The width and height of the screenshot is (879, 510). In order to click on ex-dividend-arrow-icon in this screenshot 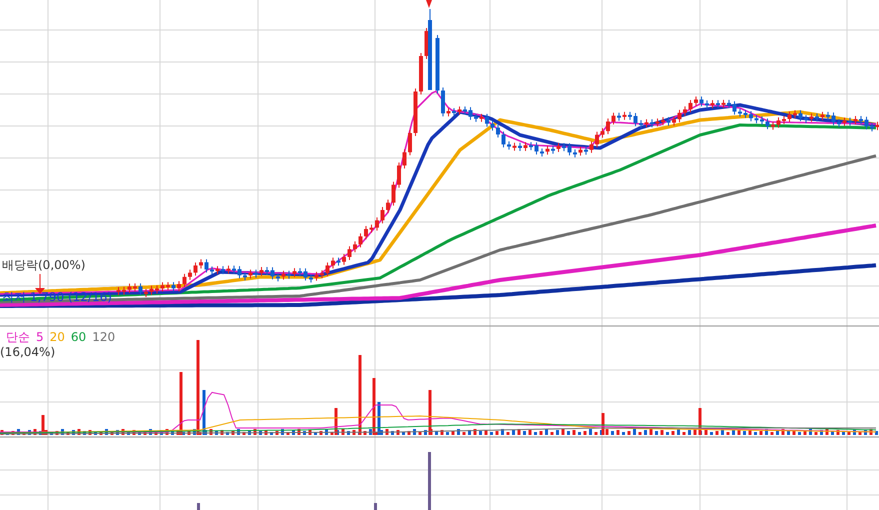, I will do `click(40, 284)`.